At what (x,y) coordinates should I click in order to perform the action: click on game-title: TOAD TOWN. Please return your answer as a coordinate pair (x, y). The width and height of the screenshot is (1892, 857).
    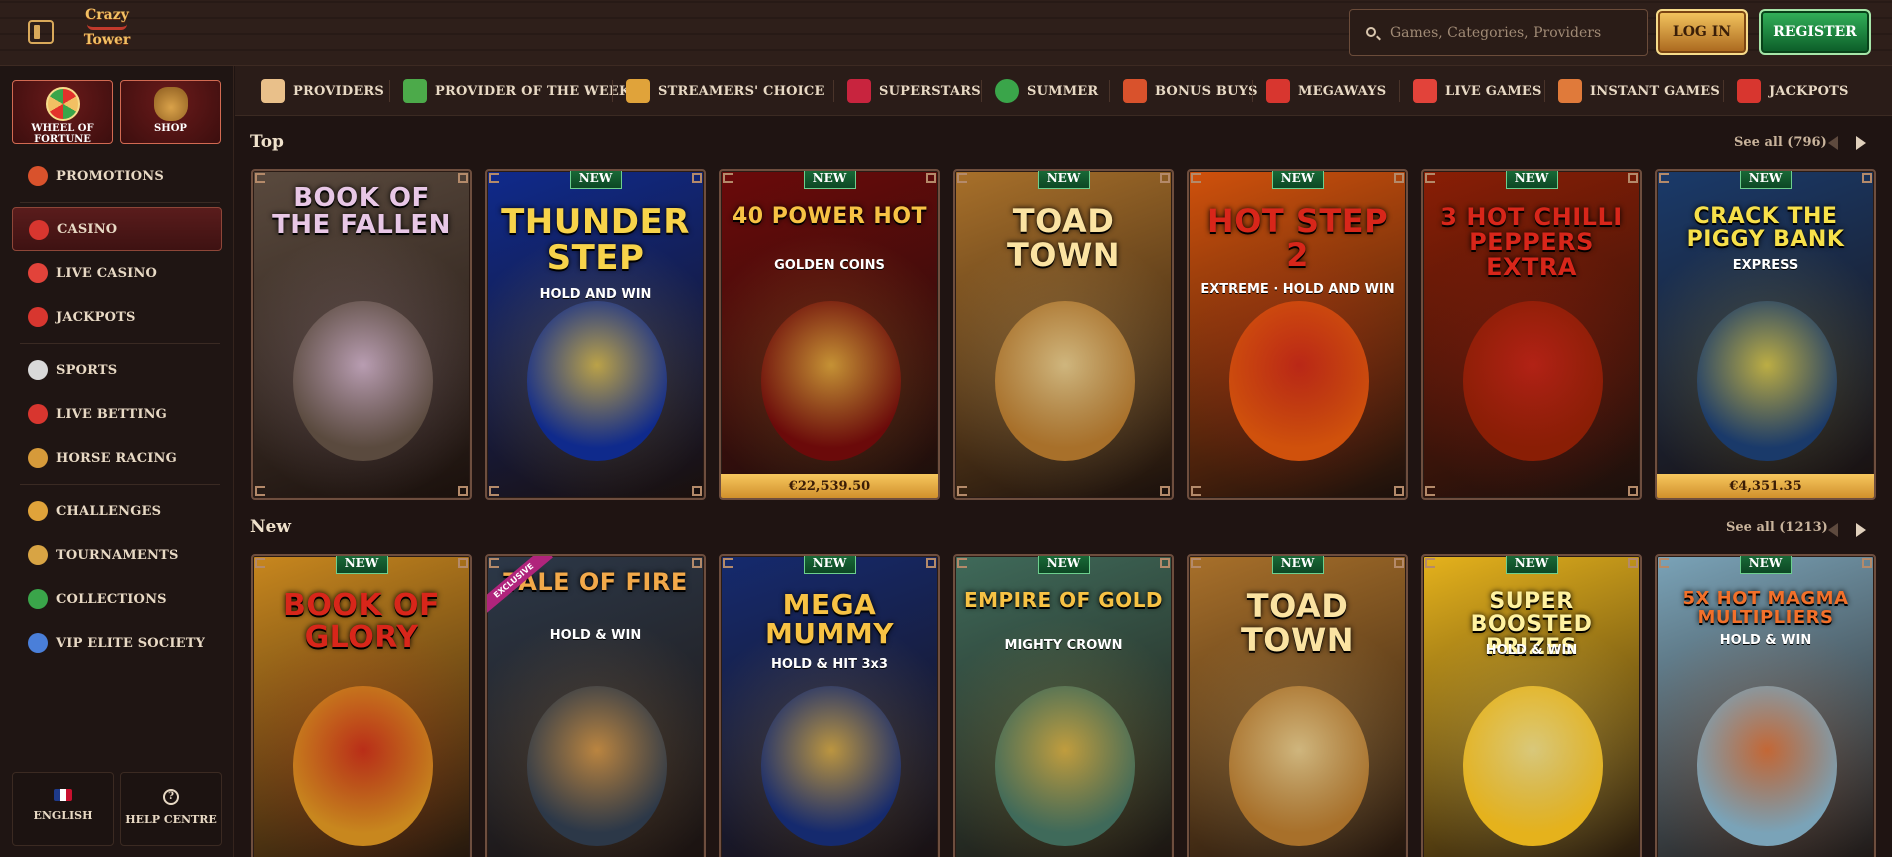
    Looking at the image, I should click on (1297, 623).